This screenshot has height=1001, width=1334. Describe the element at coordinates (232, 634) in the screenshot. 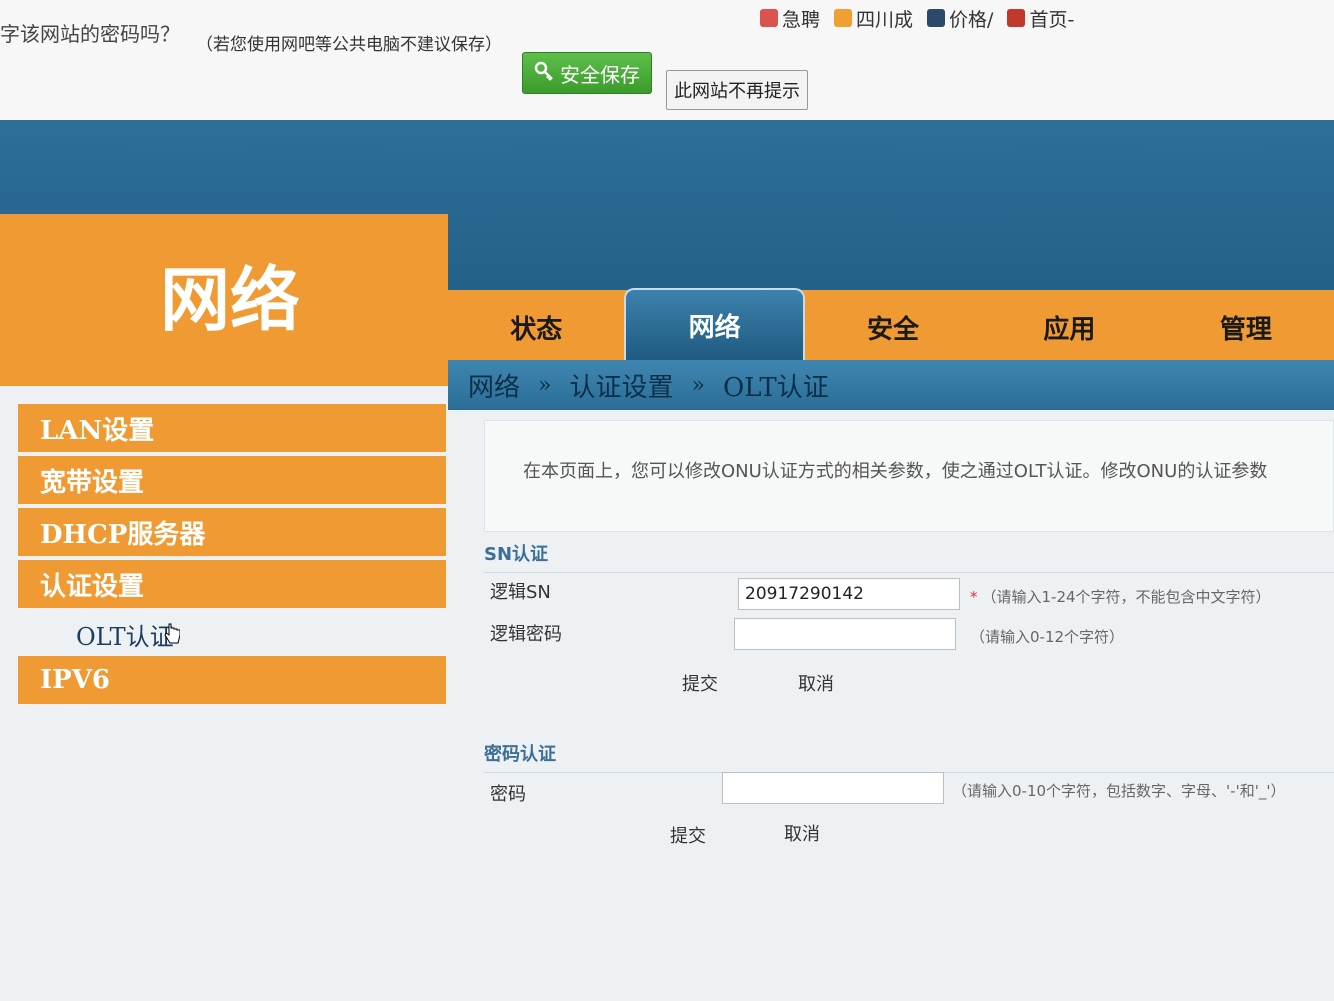

I see `sidebar-subitem-olt-auth: OLT认证` at that location.